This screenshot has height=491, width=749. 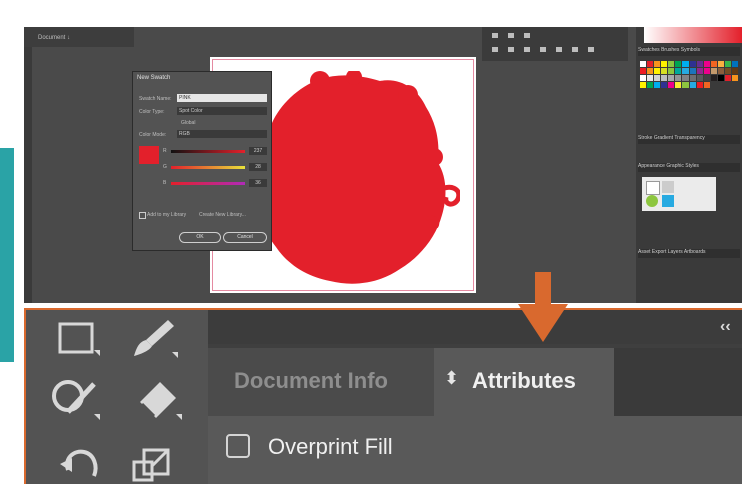 I want to click on add-to-library-checkbox, so click(x=142, y=215).